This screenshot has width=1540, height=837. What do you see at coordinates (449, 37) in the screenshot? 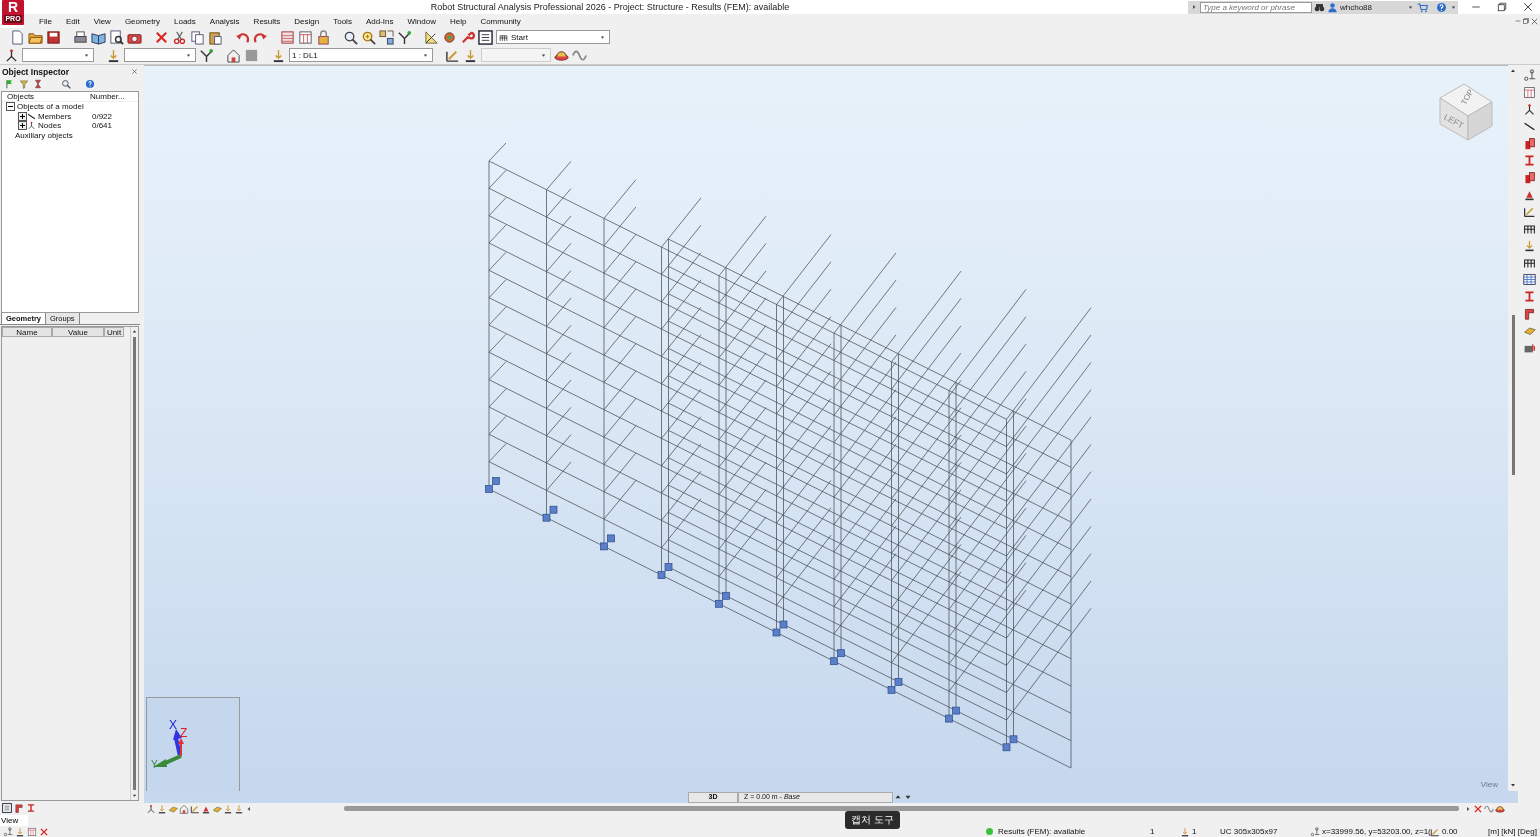
I see `gear-icon` at bounding box center [449, 37].